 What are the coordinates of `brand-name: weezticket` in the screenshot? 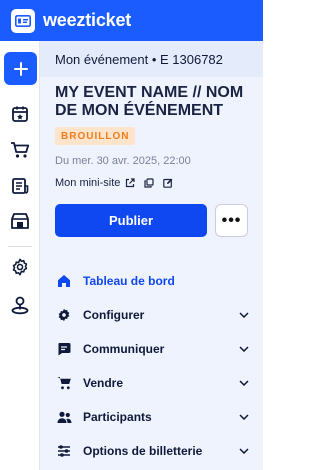 It's located at (87, 20).